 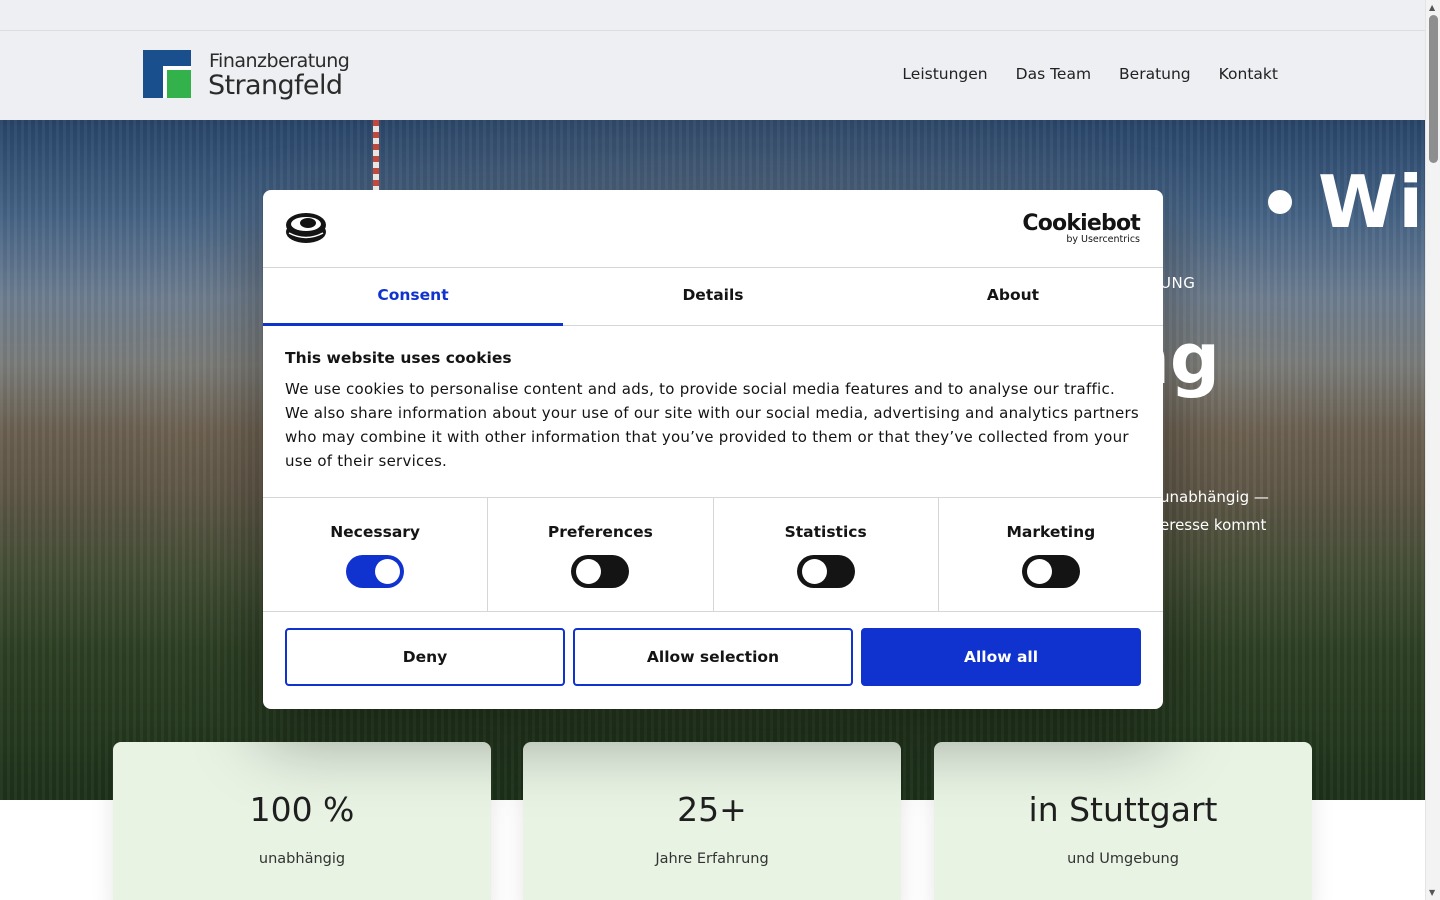 I want to click on stat-value: 100 %, so click(x=302, y=809).